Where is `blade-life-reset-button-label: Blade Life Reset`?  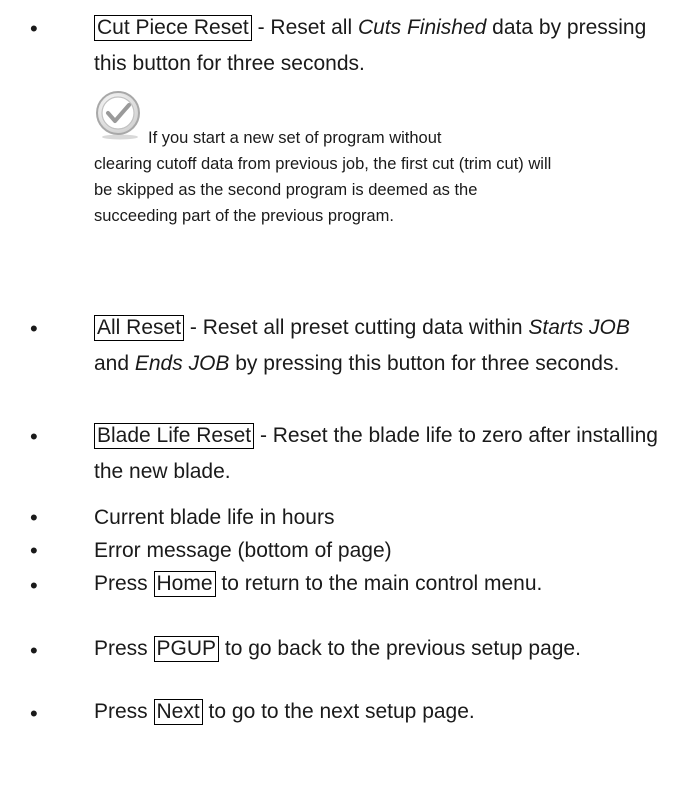 blade-life-reset-button-label: Blade Life Reset is located at coordinates (174, 436).